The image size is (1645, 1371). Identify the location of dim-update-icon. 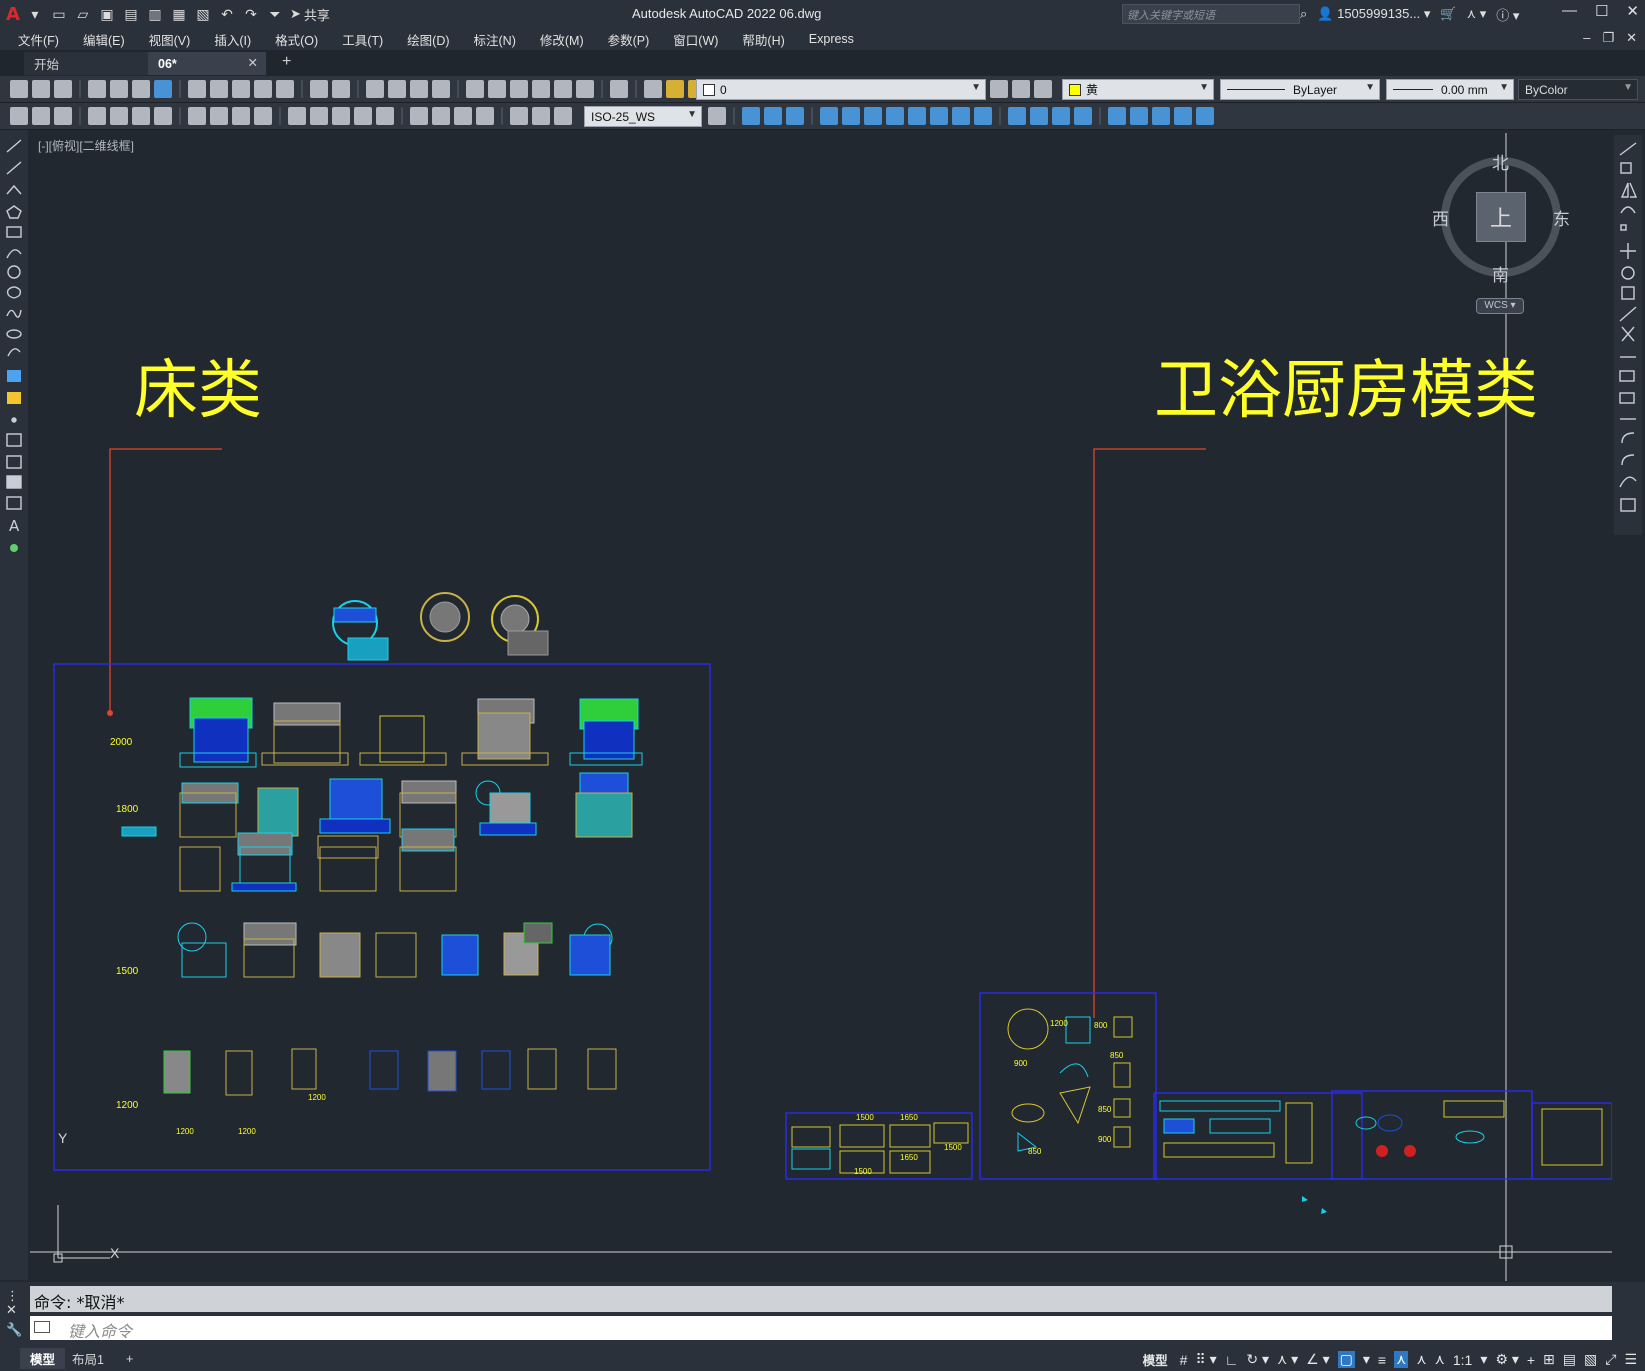
(563, 116).